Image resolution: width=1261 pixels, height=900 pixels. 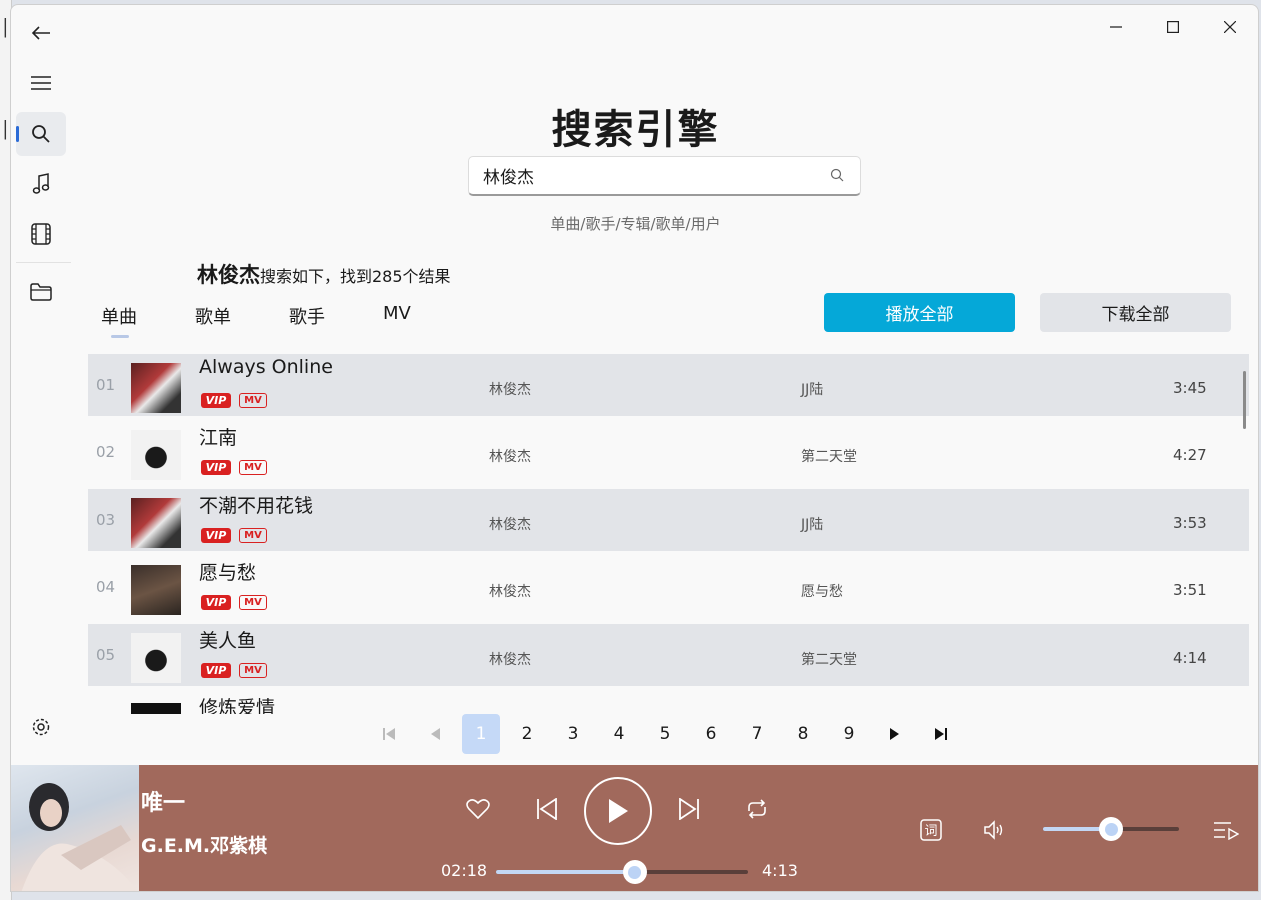 I want to click on tab-artists: 歌手, so click(x=324, y=321).